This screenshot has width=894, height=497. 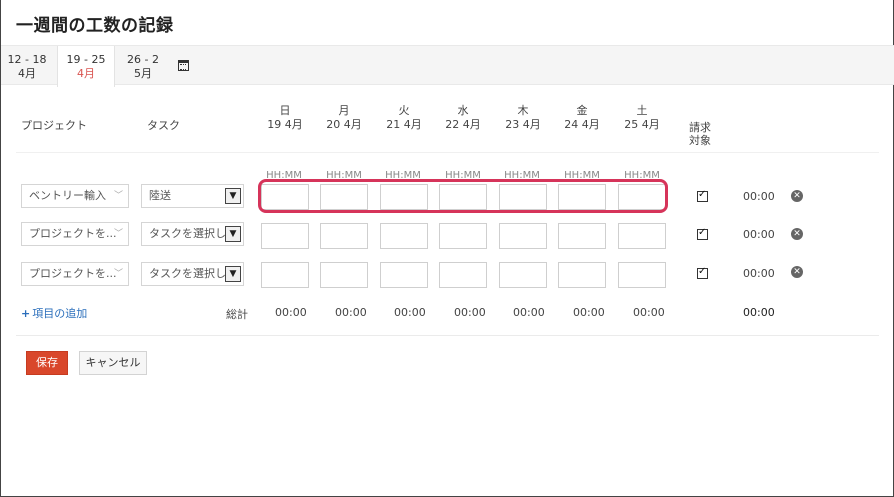 I want to click on day-date: 25 4月, so click(x=642, y=124).